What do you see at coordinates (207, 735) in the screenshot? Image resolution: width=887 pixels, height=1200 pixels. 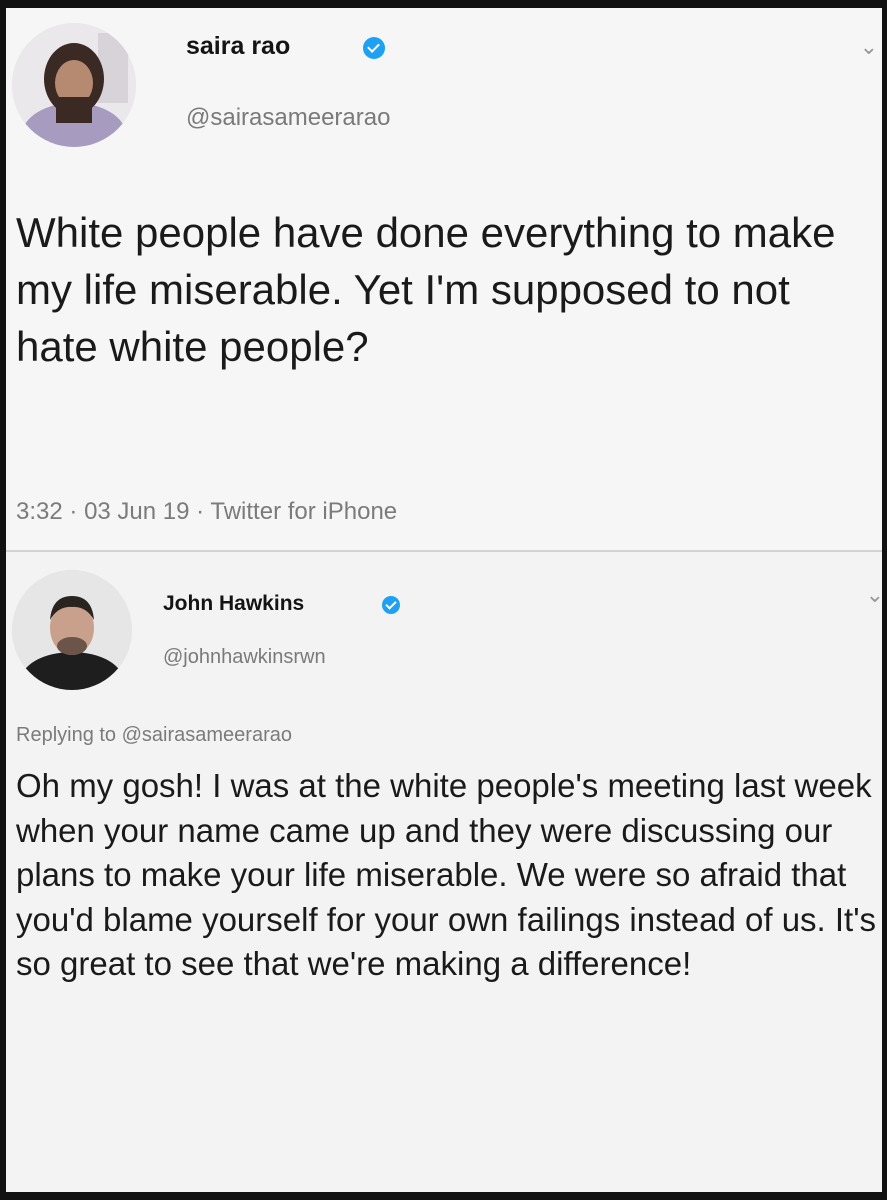 I see `replying-handle: @sairasameerarao` at bounding box center [207, 735].